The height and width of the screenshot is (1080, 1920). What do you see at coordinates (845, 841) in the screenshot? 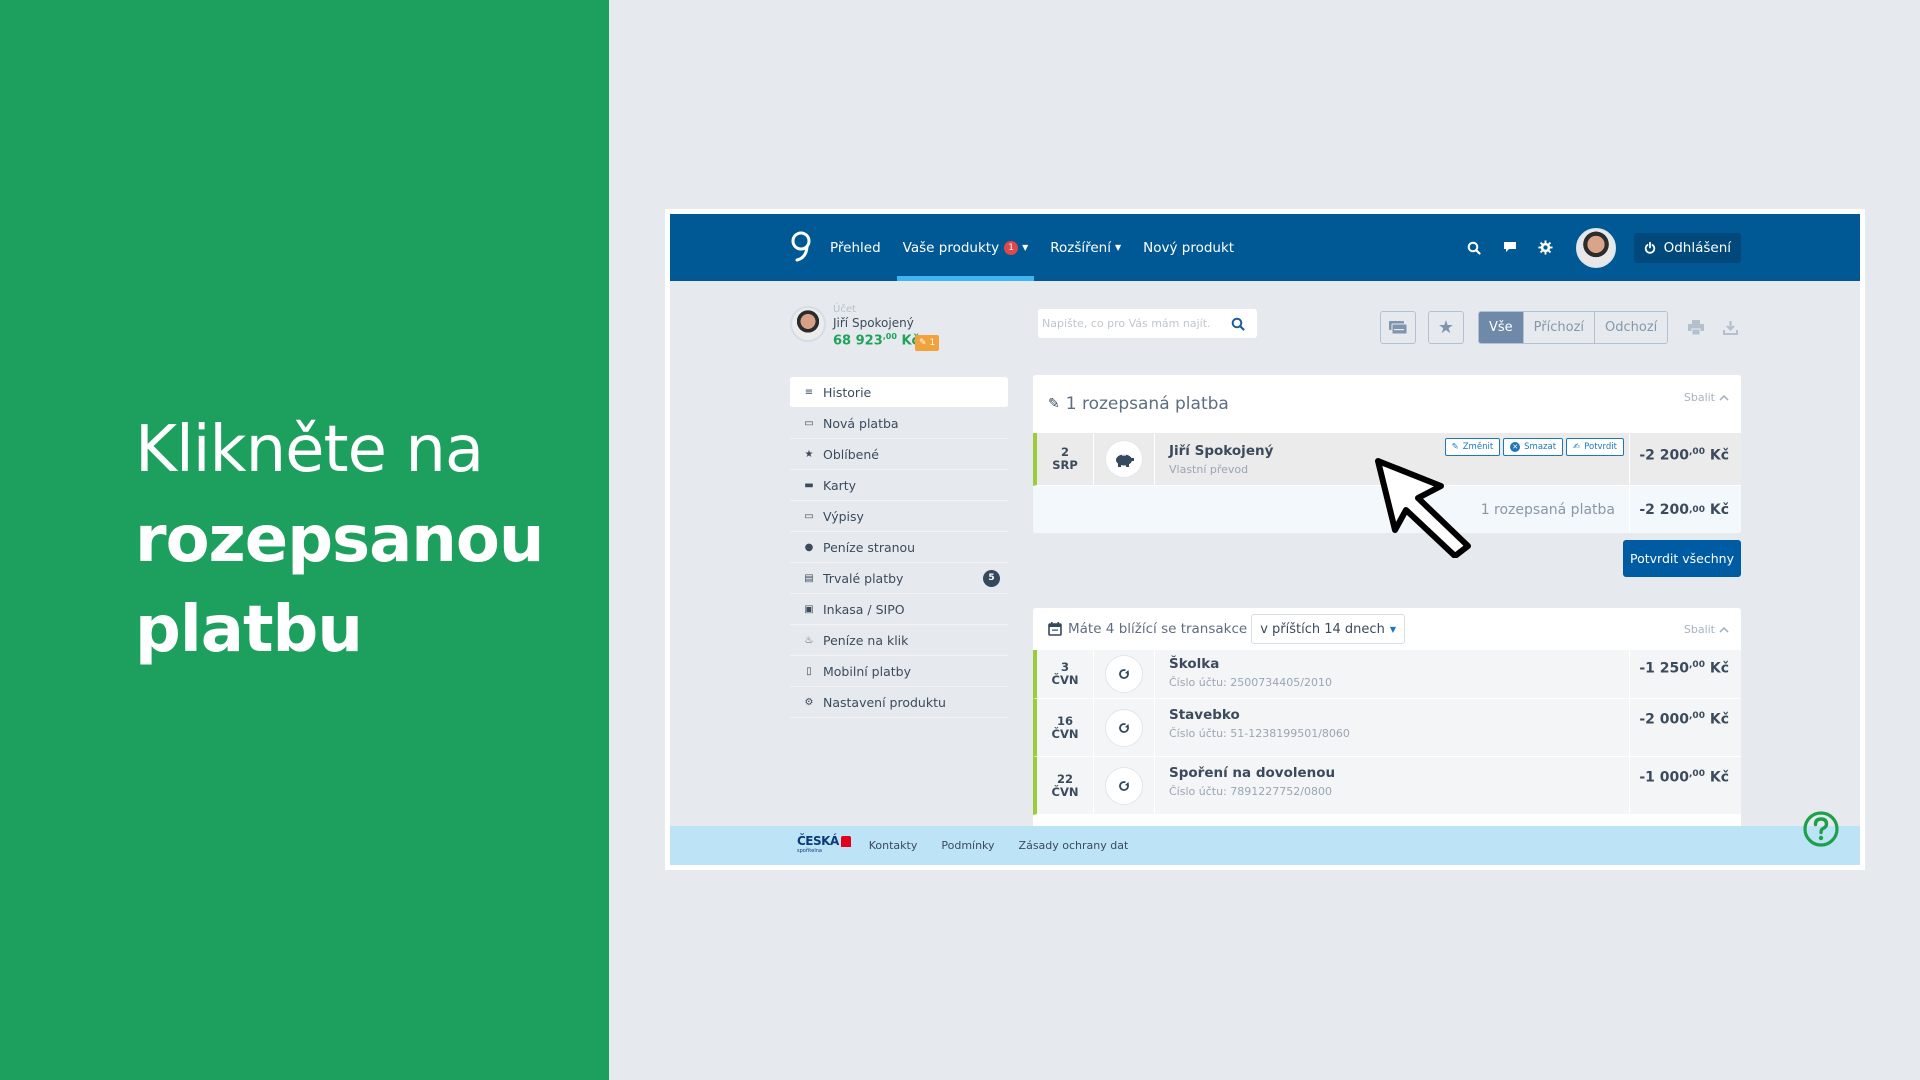
I see `brand-s-icon` at bounding box center [845, 841].